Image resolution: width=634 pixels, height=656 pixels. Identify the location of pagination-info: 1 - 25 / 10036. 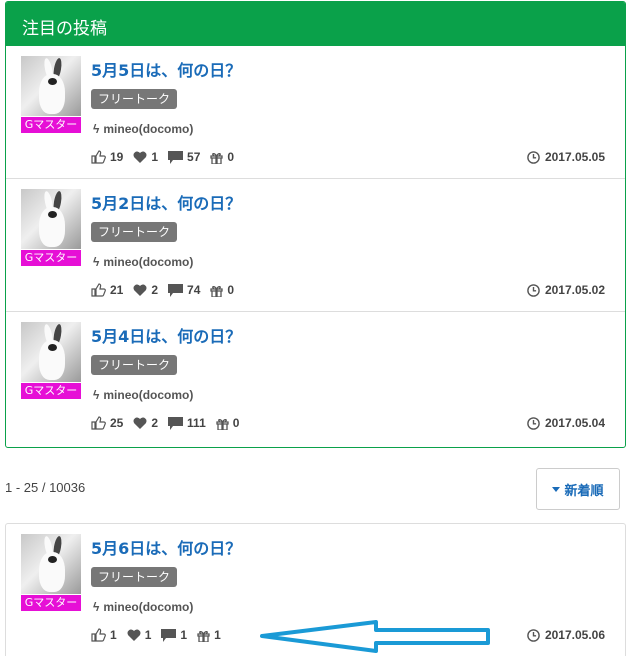
(45, 487).